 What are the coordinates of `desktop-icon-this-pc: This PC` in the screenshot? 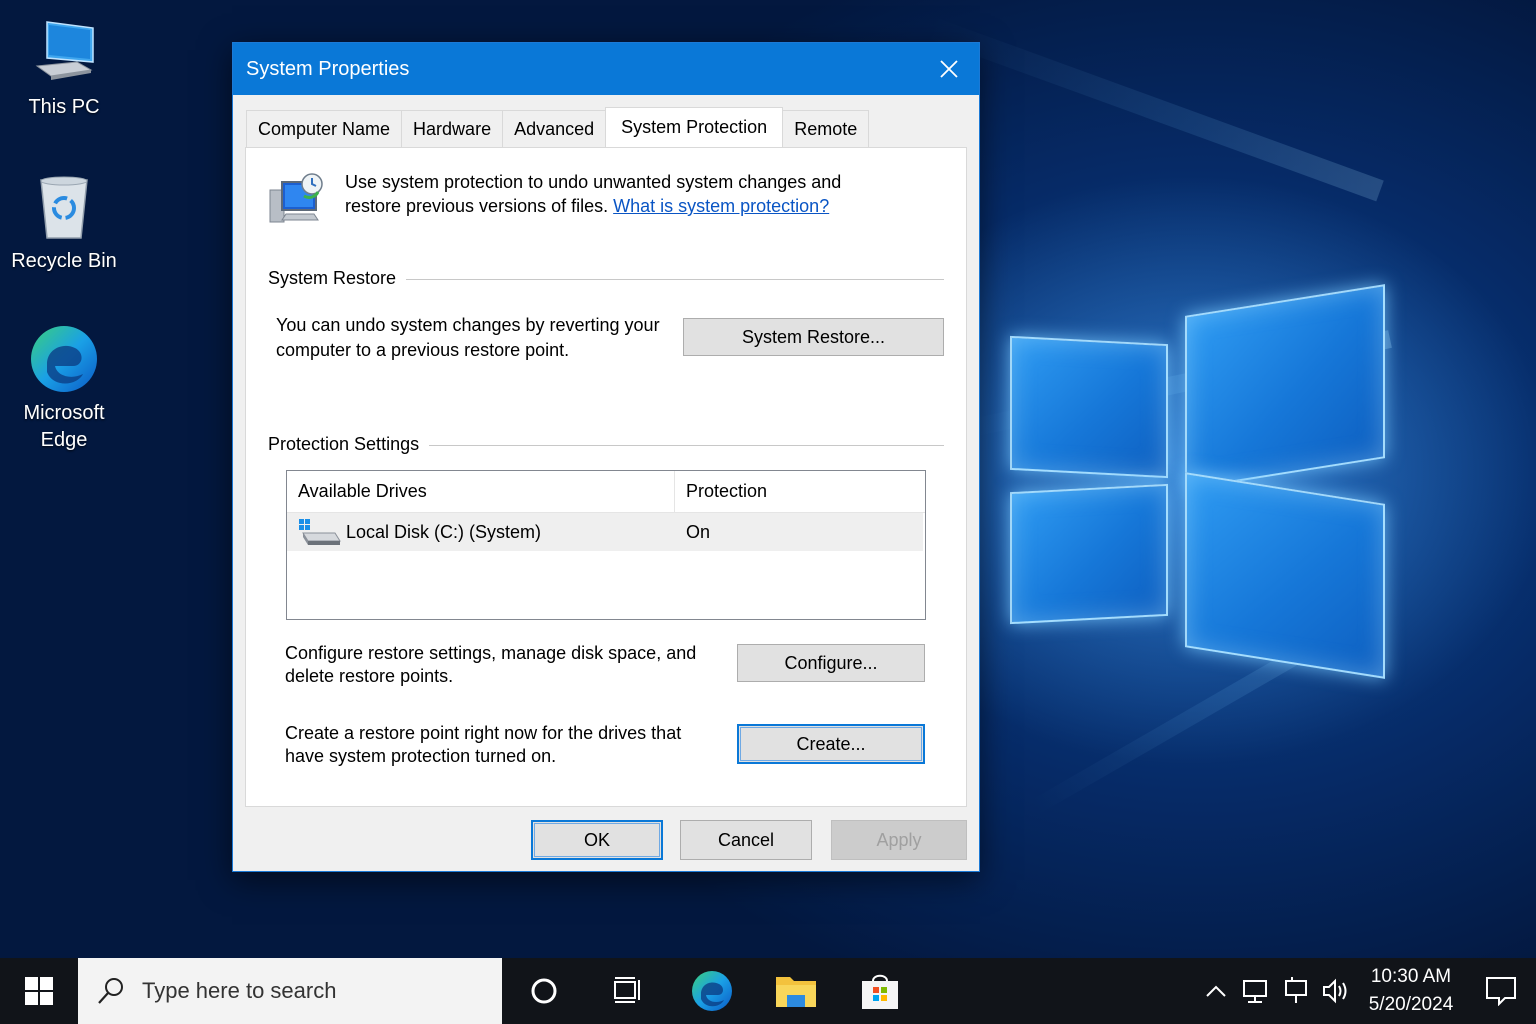 It's located at (64, 69).